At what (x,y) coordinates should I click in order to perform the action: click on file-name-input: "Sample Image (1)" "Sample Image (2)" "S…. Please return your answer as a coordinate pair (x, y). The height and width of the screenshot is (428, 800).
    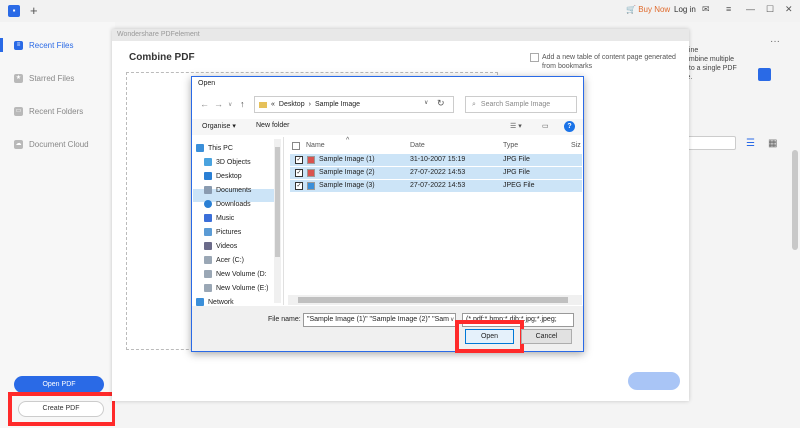
    Looking at the image, I should click on (379, 320).